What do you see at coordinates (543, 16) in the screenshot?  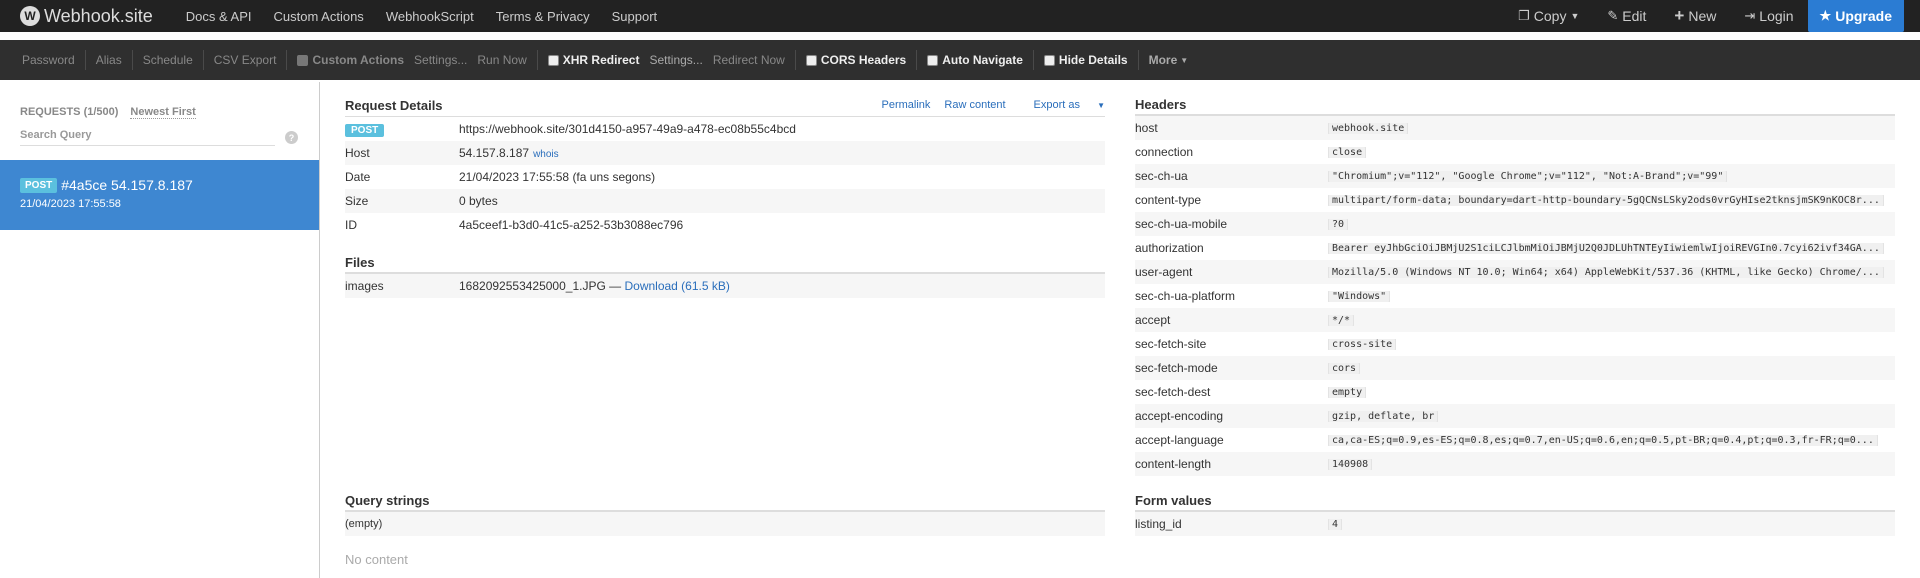 I see `nav-terms-privacy: Terms & Privacy` at bounding box center [543, 16].